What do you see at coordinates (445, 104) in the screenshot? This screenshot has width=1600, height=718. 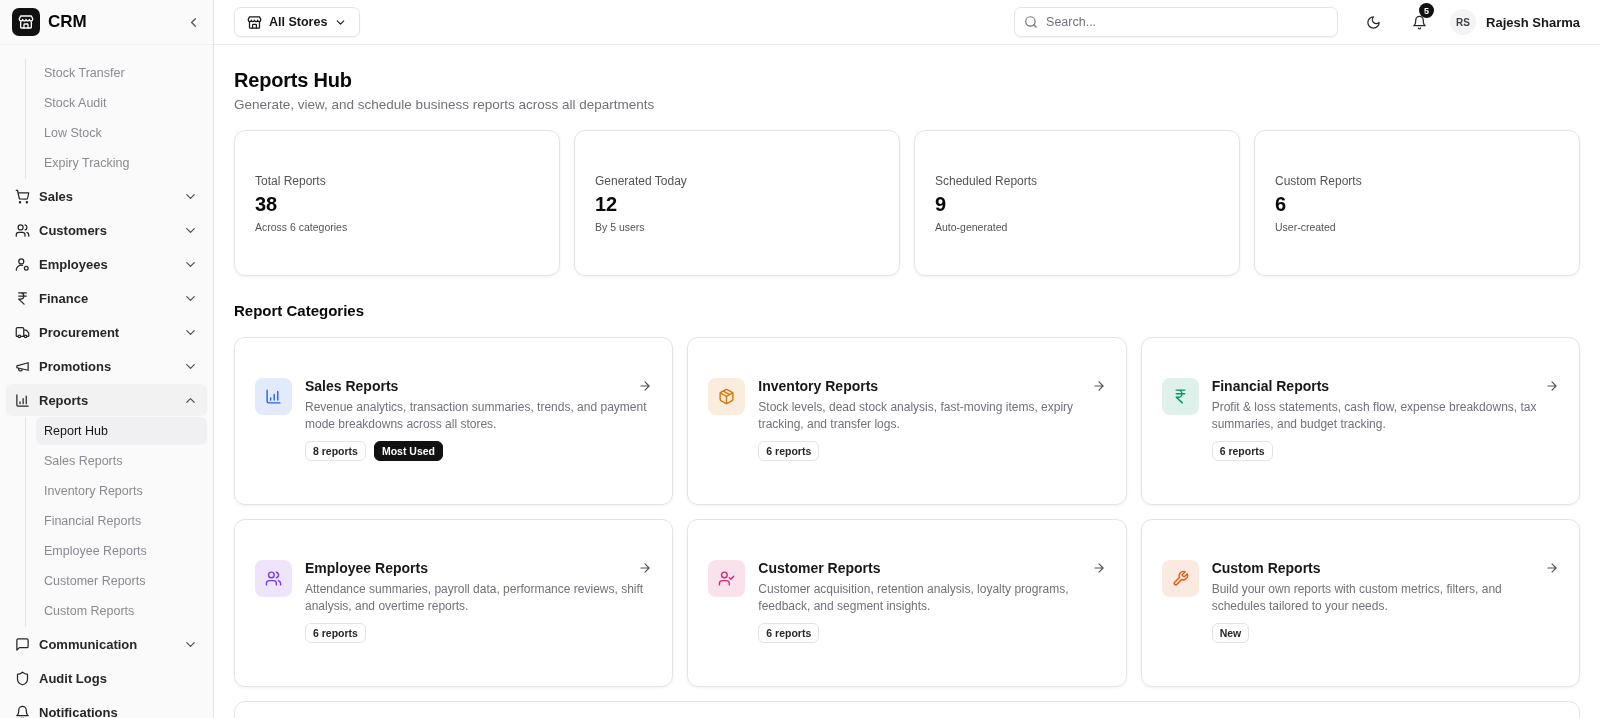 I see `page-subtitle: Generate, view, and schedule business reports across all departments` at bounding box center [445, 104].